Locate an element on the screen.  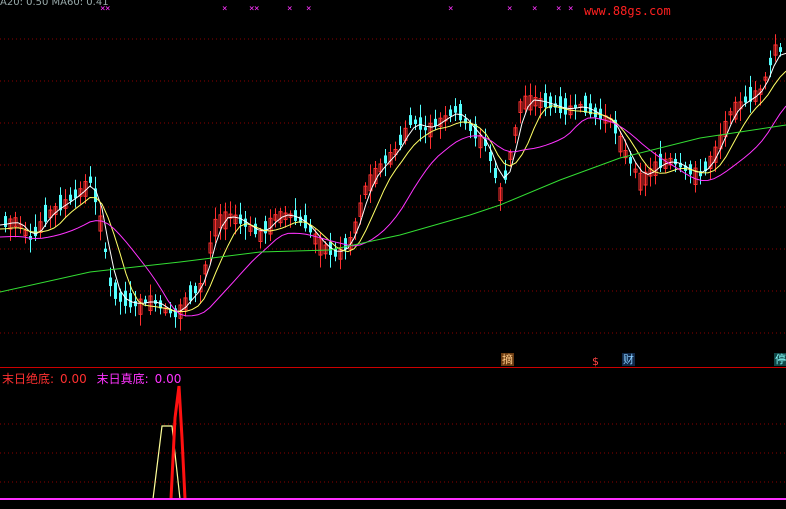
watermark-url: www.88gs.com is located at coordinates (627, 11).